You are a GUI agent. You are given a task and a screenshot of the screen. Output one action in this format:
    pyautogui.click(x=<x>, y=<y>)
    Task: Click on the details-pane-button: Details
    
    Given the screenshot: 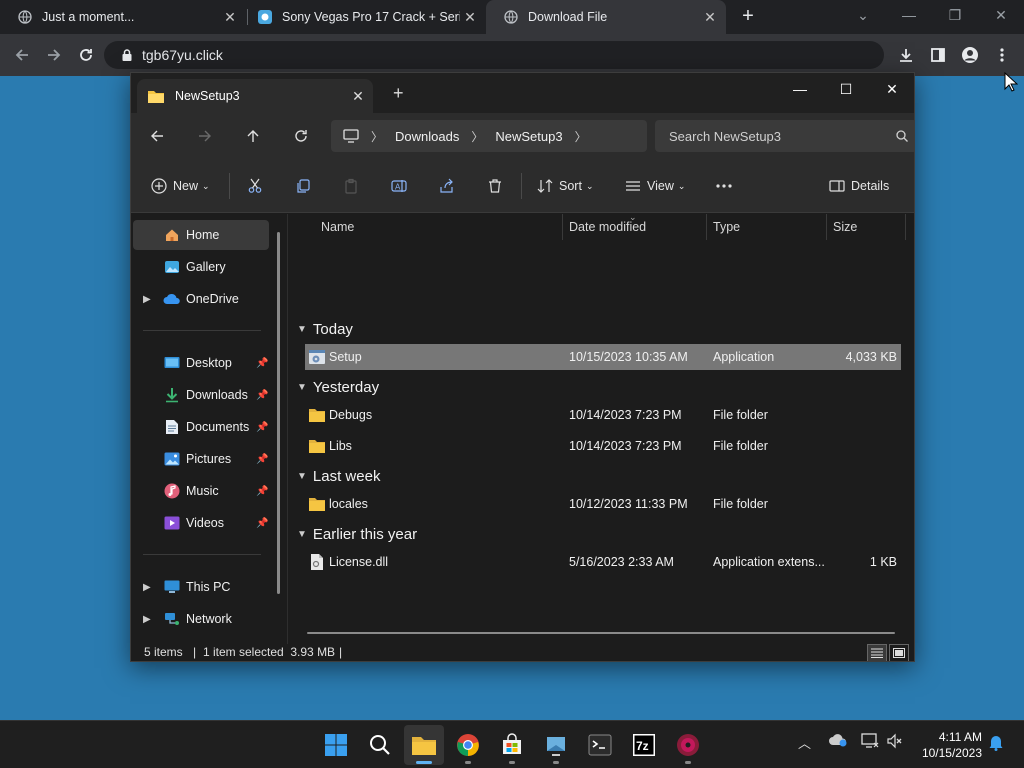 What is the action you would take?
    pyautogui.click(x=859, y=186)
    